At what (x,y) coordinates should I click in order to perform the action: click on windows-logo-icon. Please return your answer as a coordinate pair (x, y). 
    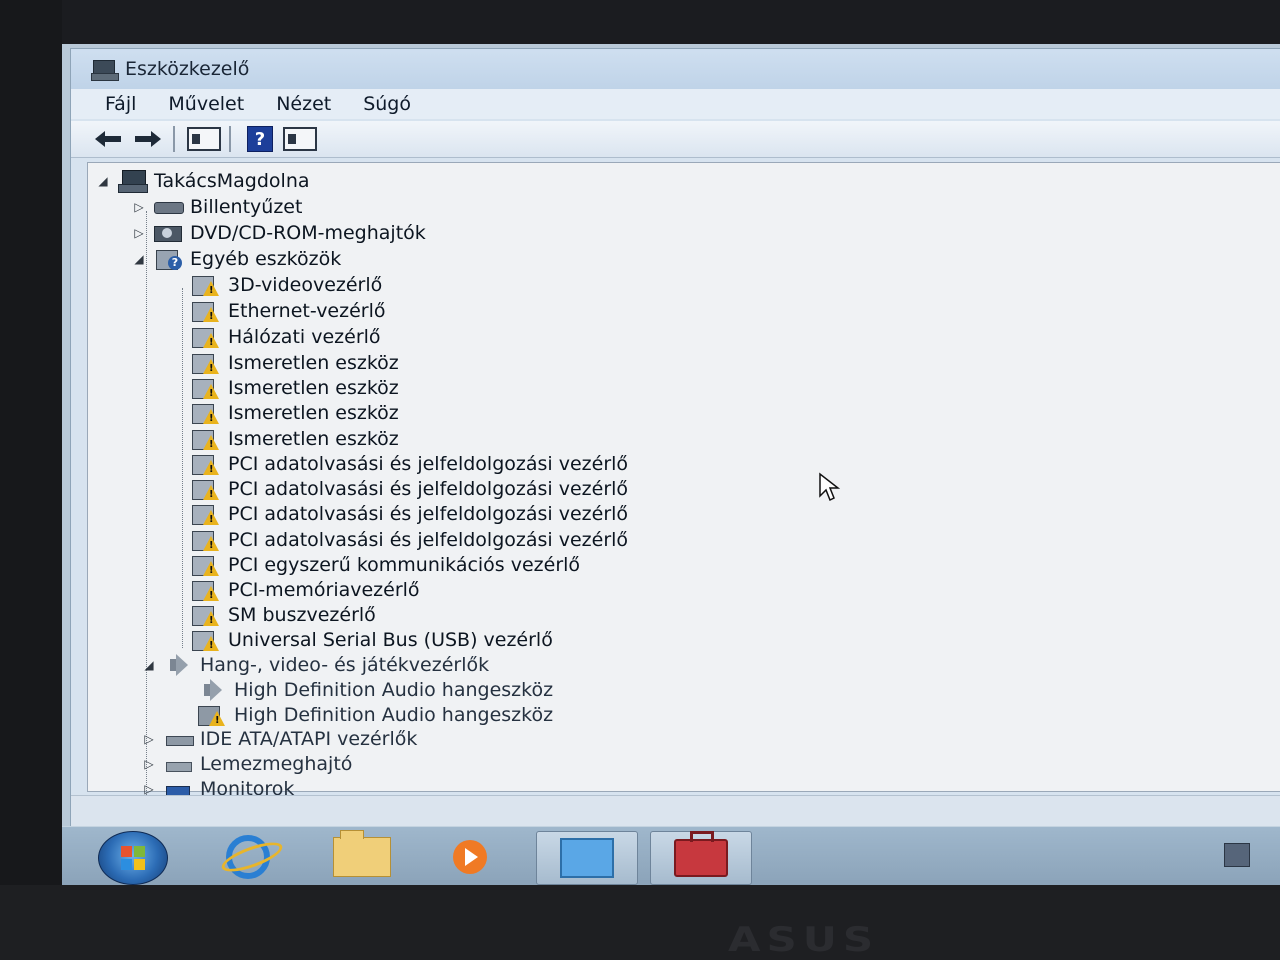
    Looking at the image, I should click on (133, 858).